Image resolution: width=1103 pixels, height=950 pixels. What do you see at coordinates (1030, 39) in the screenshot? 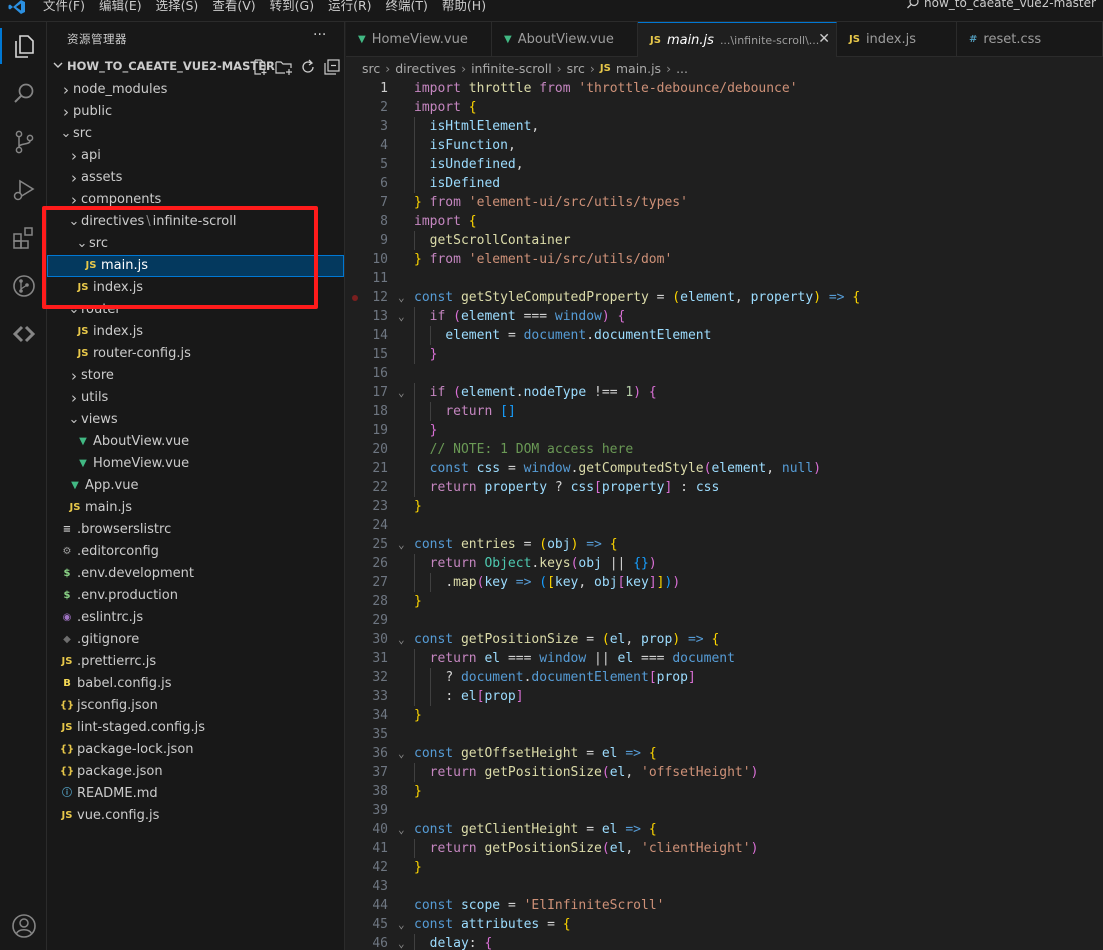
I see `tab-reset-css: # reset.css` at bounding box center [1030, 39].